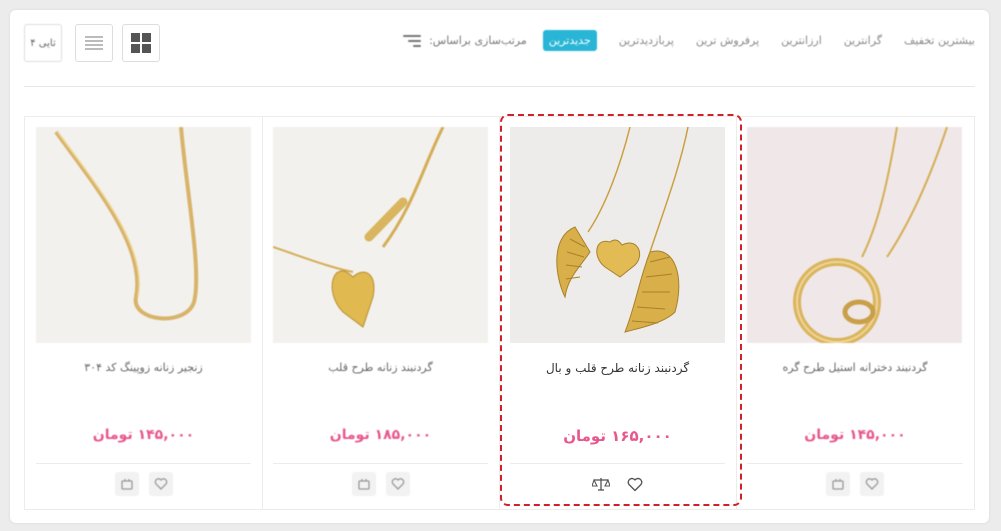  Describe the element at coordinates (863, 40) in the screenshot. I see `sort-option-most-expensive: گرانترین` at that location.